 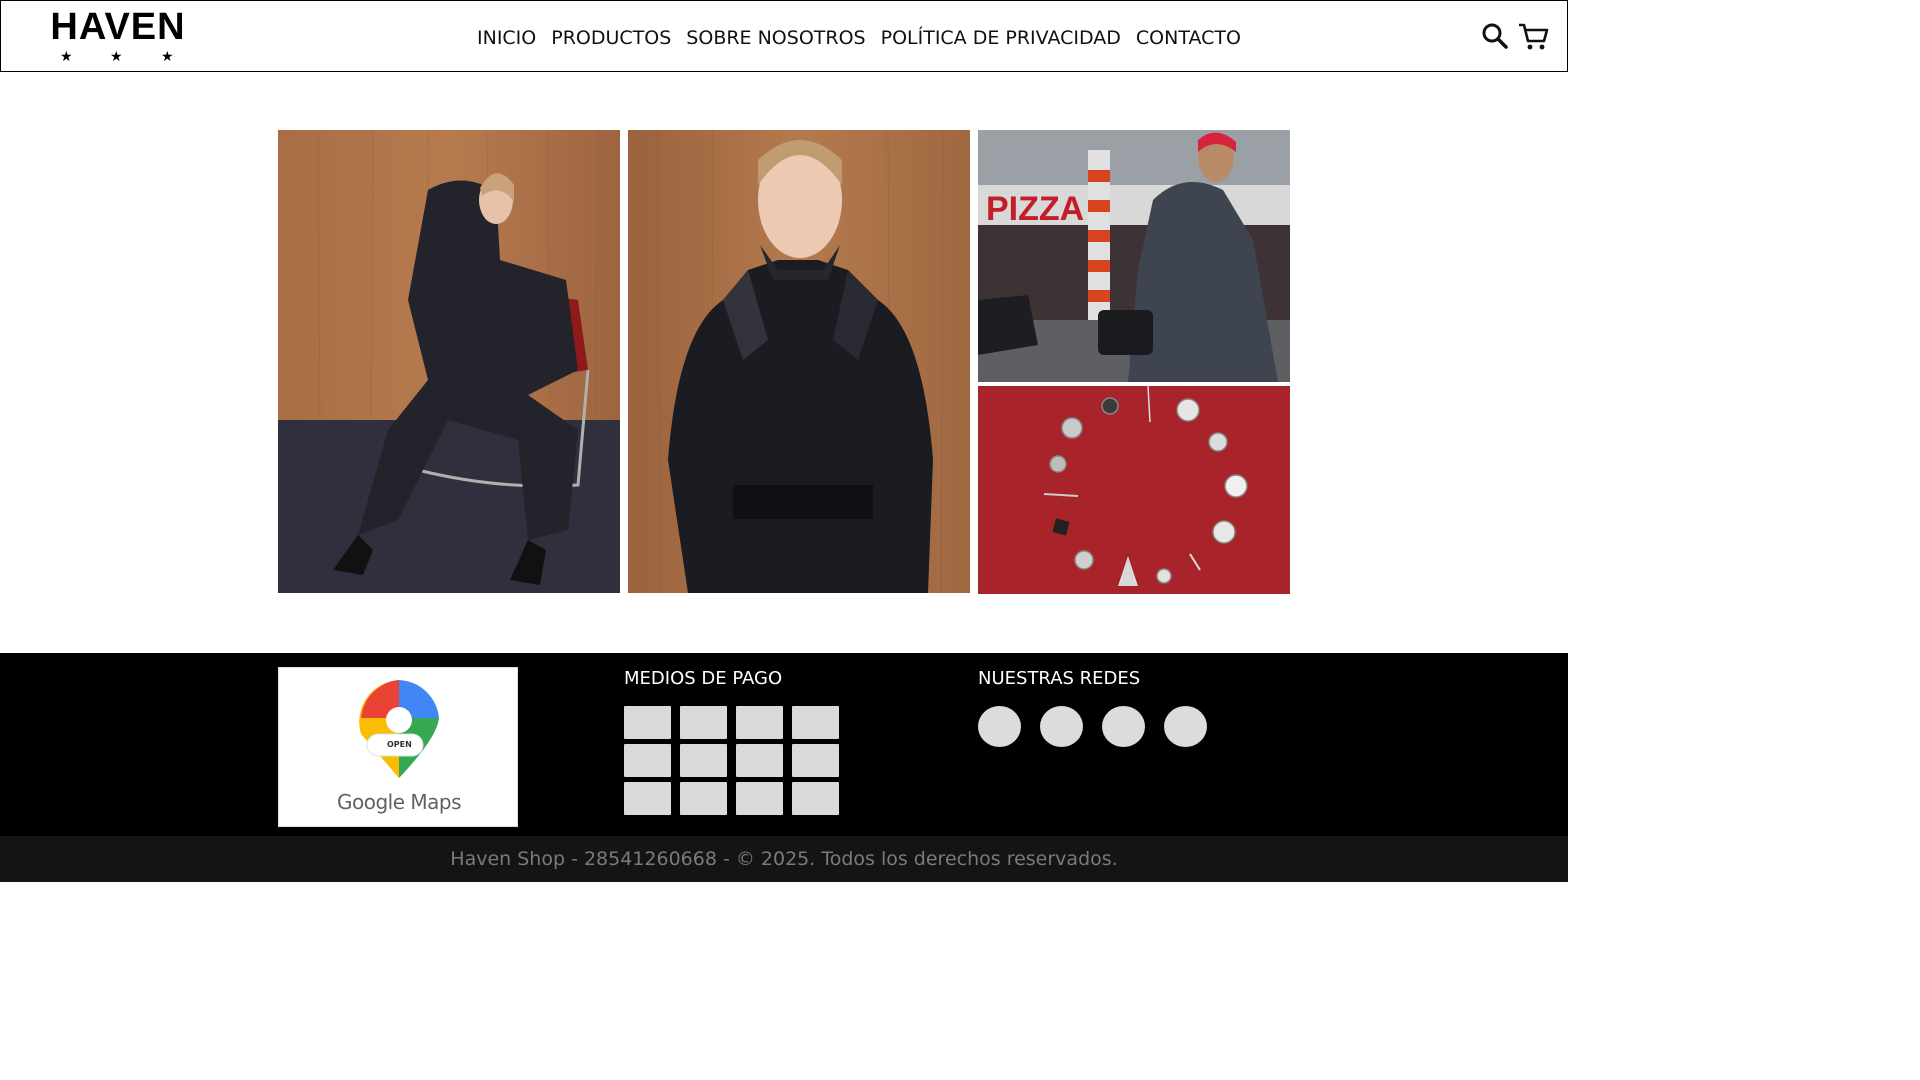 I want to click on google-maps-card: OPEN Google Maps, so click(x=398, y=747).